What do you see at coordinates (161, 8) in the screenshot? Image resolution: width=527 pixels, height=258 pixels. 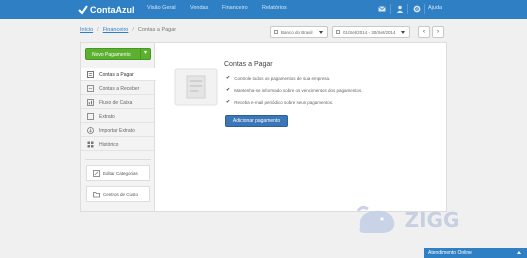 I see `nav-overview: Visão Geral` at bounding box center [161, 8].